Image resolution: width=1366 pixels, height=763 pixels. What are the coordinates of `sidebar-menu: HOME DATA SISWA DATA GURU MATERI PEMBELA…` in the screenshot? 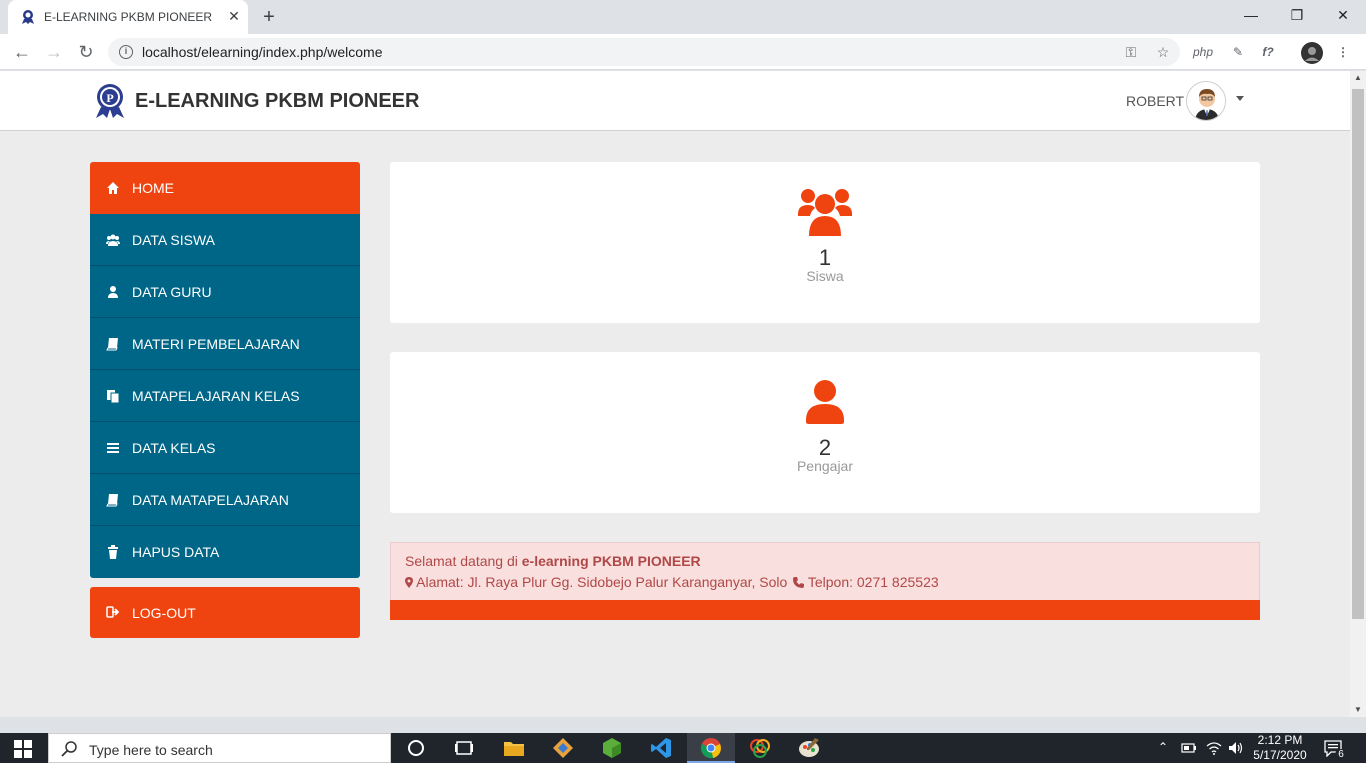 It's located at (225, 370).